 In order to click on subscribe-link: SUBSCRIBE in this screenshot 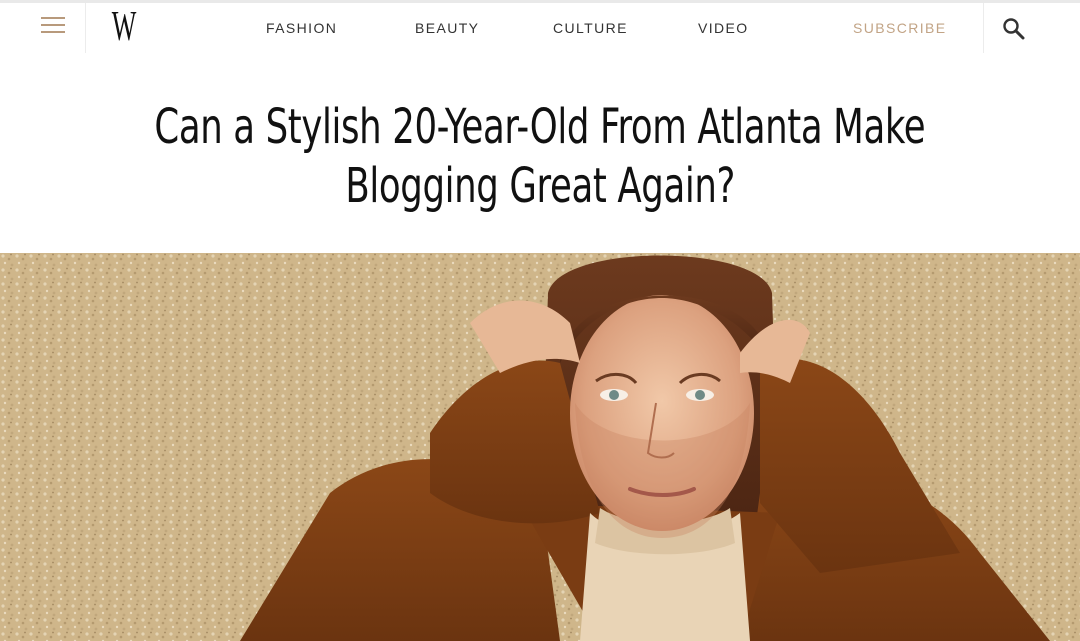, I will do `click(900, 28)`.